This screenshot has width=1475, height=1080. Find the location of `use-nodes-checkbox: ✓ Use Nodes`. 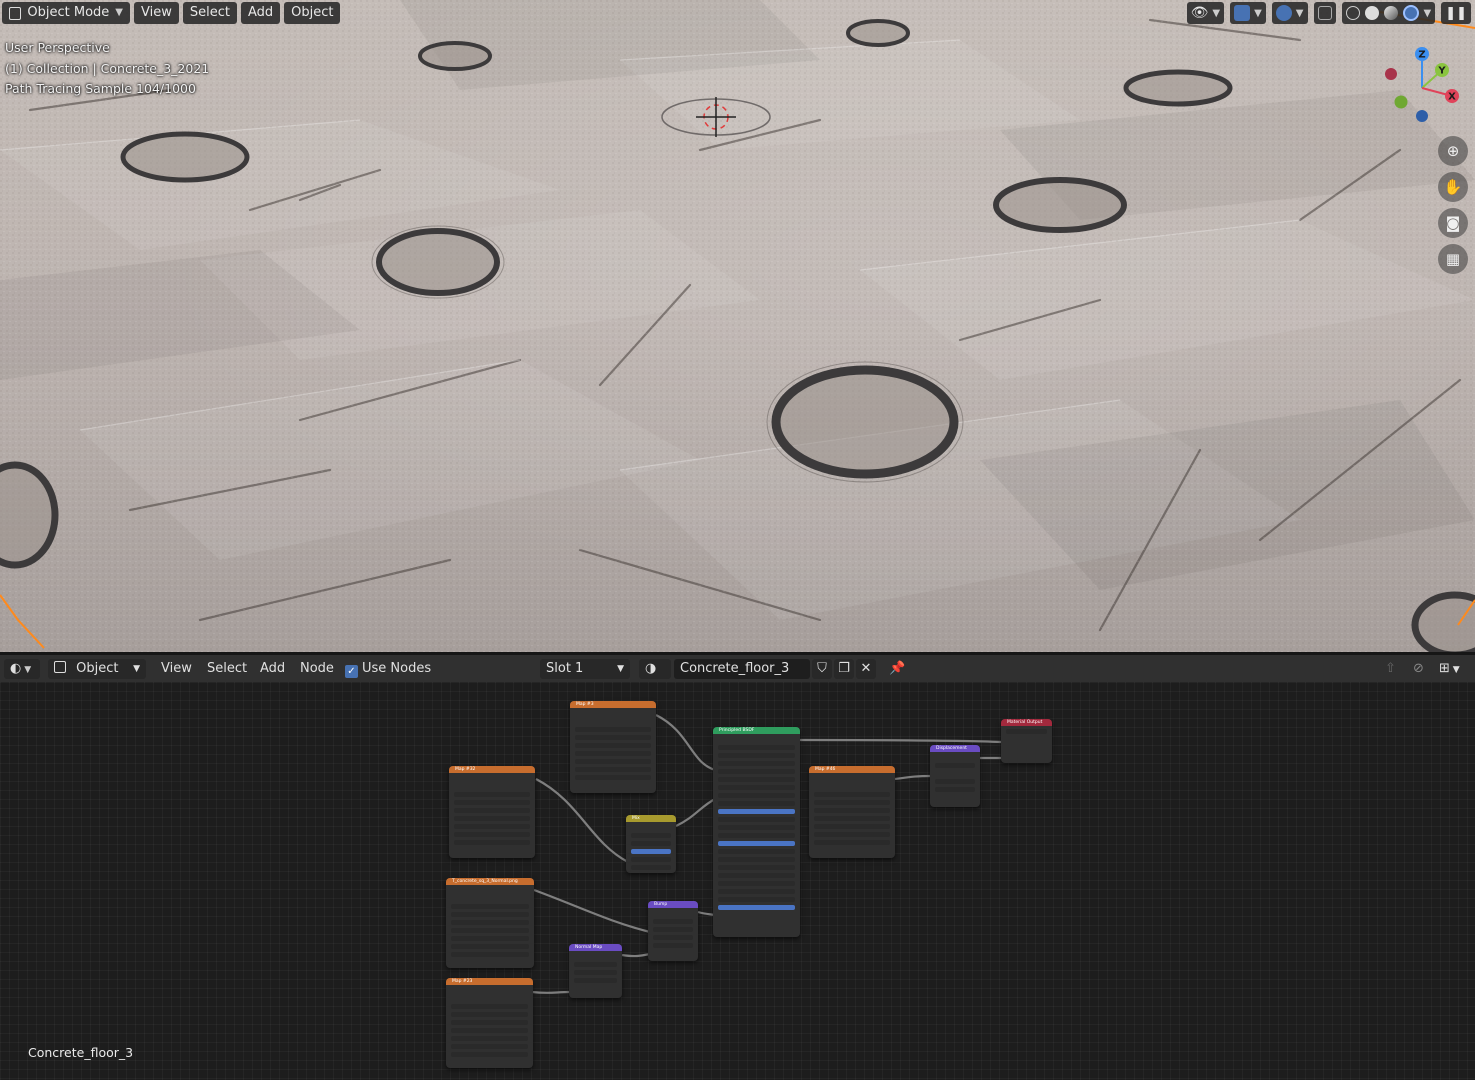

use-nodes-checkbox: ✓ Use Nodes is located at coordinates (388, 669).